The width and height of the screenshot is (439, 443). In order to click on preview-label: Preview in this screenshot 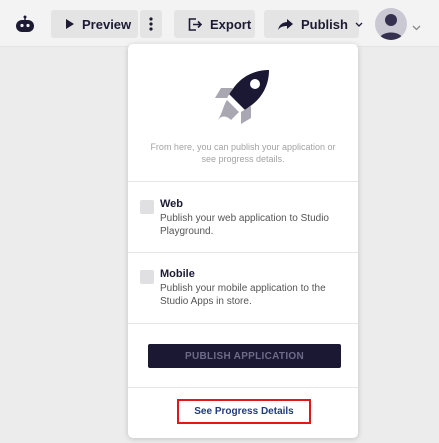, I will do `click(107, 24)`.